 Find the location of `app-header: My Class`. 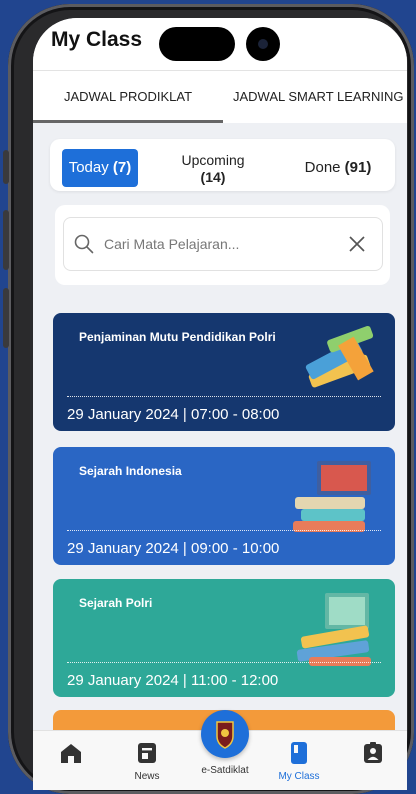

app-header: My Class is located at coordinates (220, 44).